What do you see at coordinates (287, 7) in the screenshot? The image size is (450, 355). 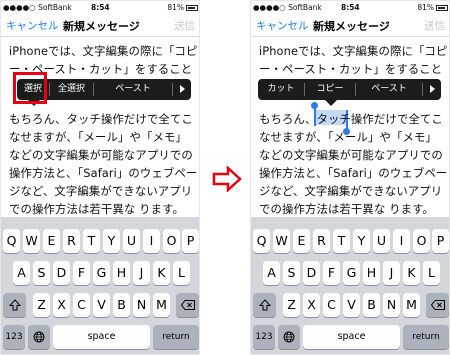 I see `carrier-label: ●●●●○ SoftBank` at bounding box center [287, 7].